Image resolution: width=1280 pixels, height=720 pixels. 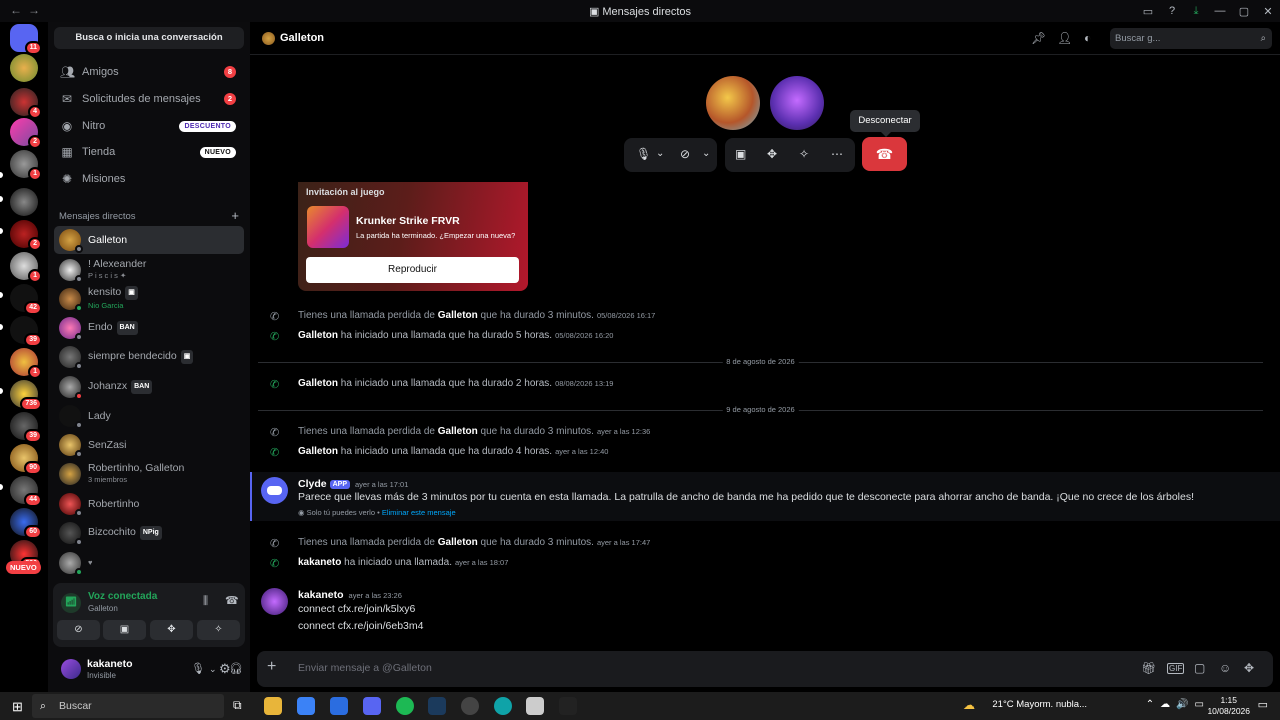 I want to click on dm-item: ! Alexeander P i s c i s ✦, so click(x=149, y=270).